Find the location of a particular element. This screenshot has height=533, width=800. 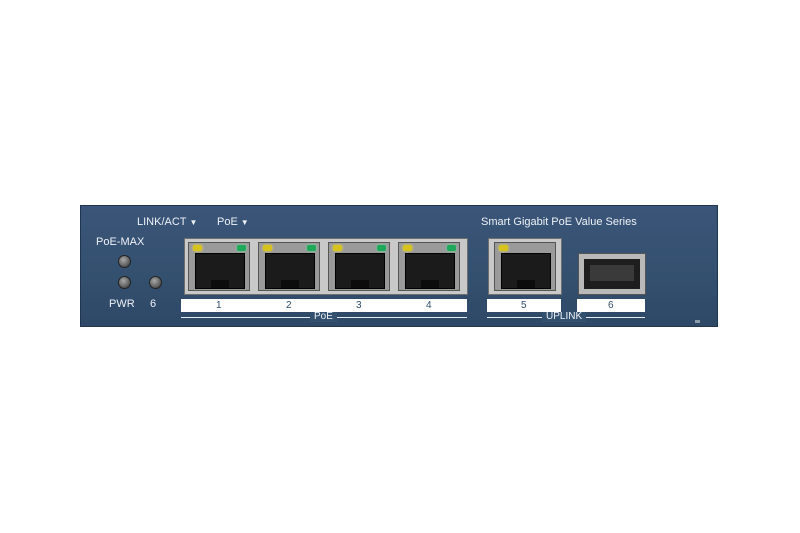

port-number-2: 2 is located at coordinates (289, 305).